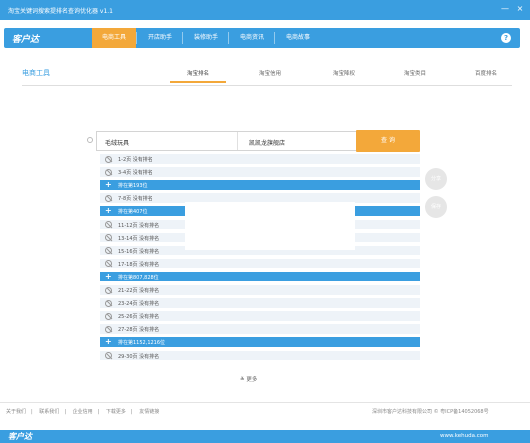  Describe the element at coordinates (139, 291) in the screenshot. I see `result-text: 21-22页 没有排名` at that location.